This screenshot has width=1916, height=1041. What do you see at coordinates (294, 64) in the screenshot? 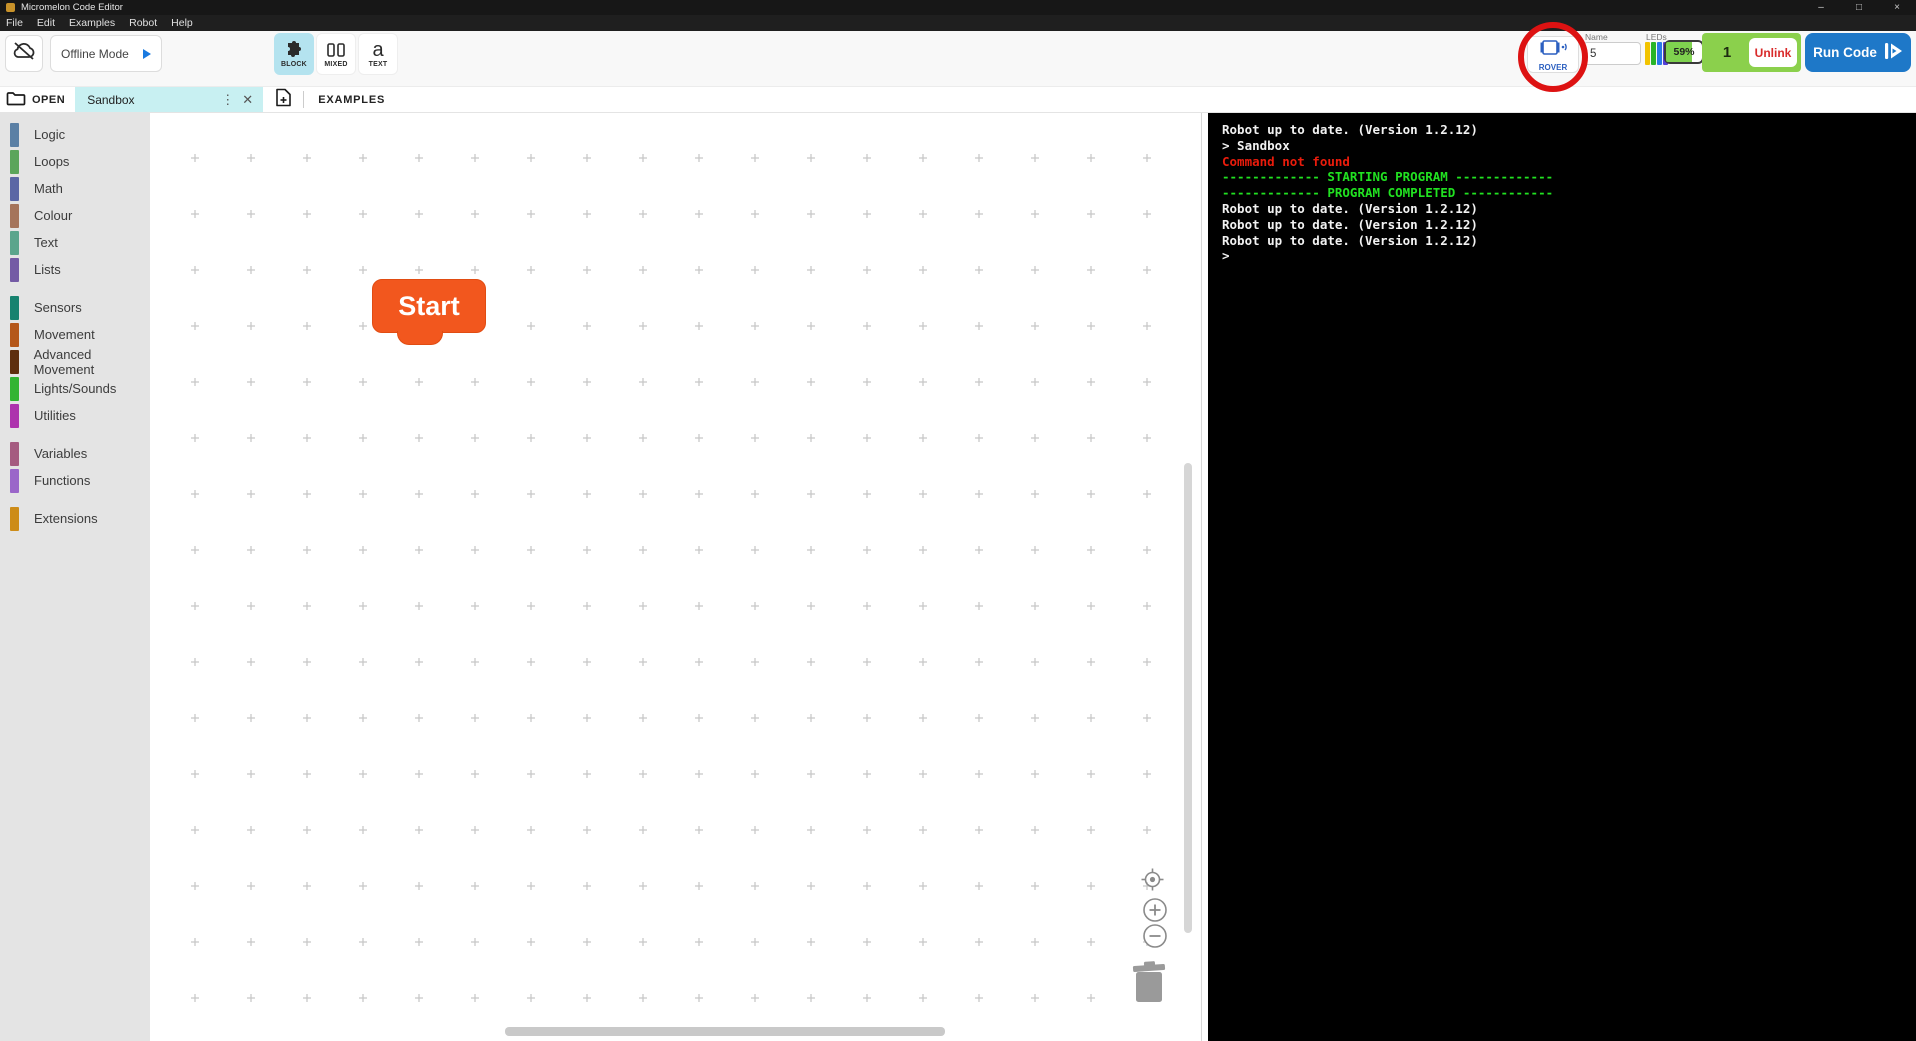
I see `view-mode-block-label: BLOCK` at bounding box center [294, 64].